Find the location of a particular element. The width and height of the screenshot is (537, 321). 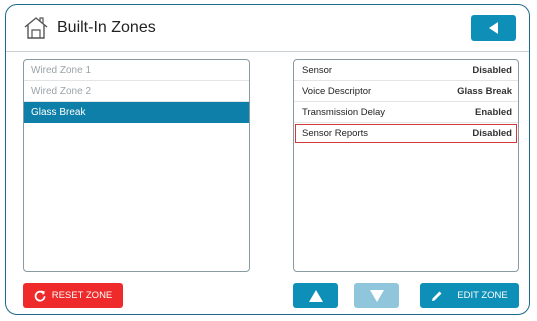

home-icon is located at coordinates (36, 28).